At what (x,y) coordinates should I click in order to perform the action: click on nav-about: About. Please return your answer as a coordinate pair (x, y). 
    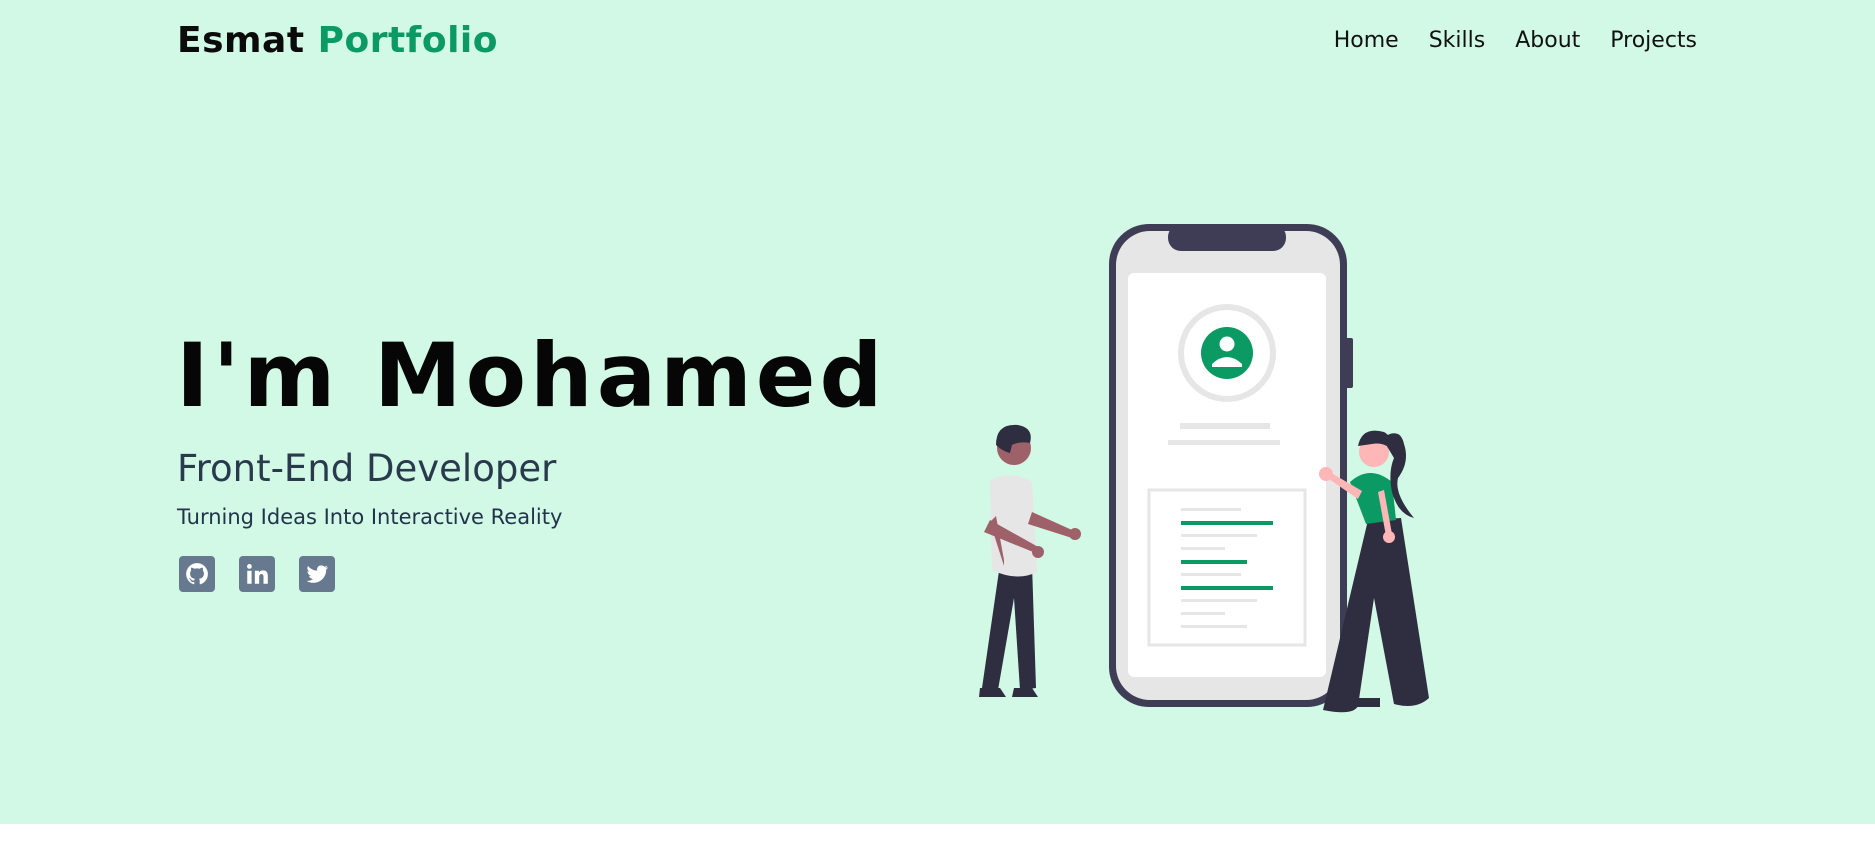
    Looking at the image, I should click on (1547, 40).